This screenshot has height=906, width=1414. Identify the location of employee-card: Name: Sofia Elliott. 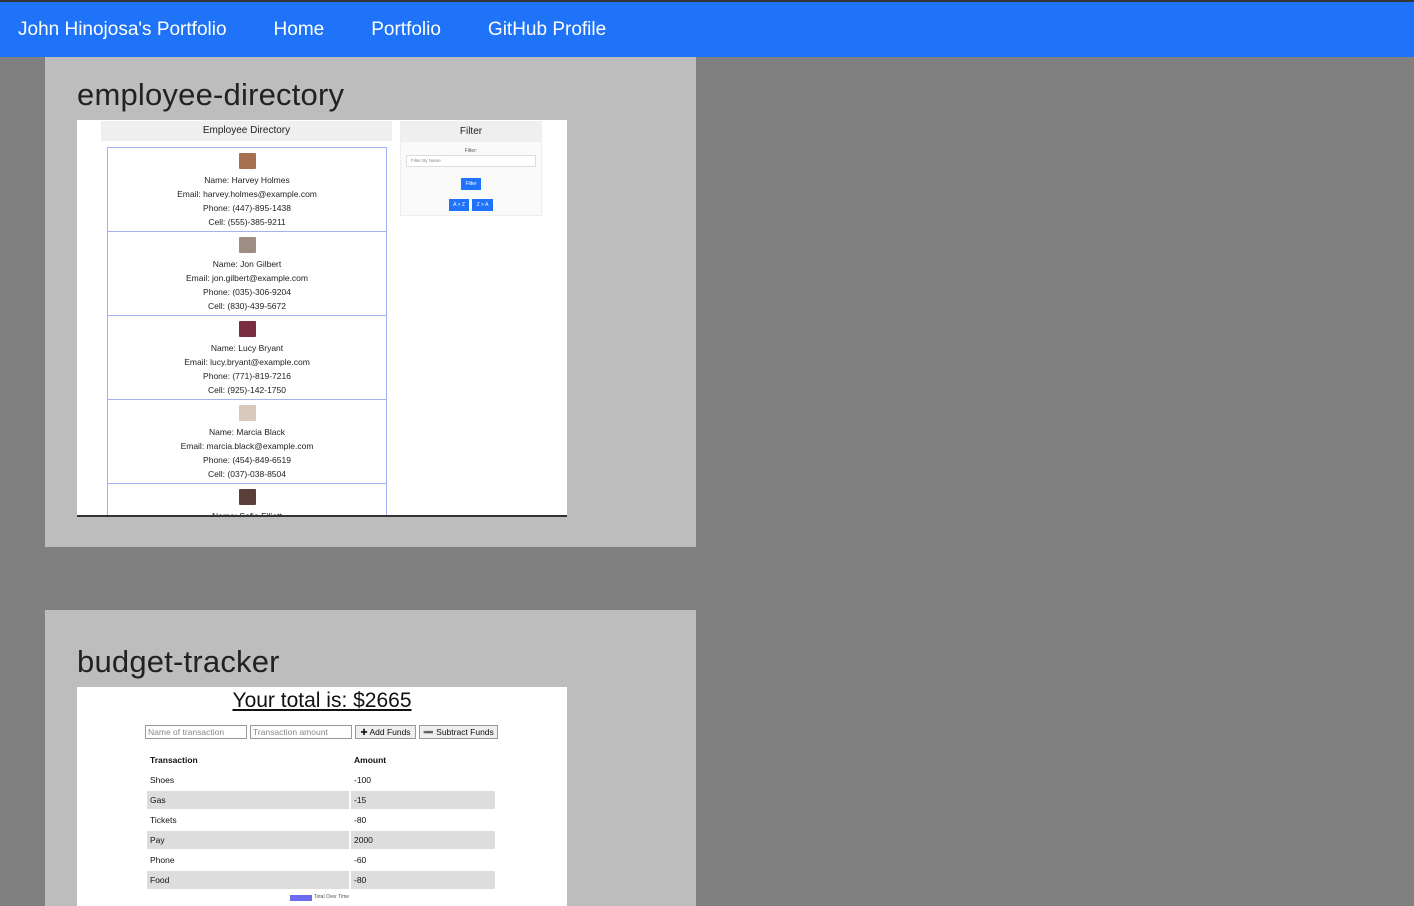
(247, 500).